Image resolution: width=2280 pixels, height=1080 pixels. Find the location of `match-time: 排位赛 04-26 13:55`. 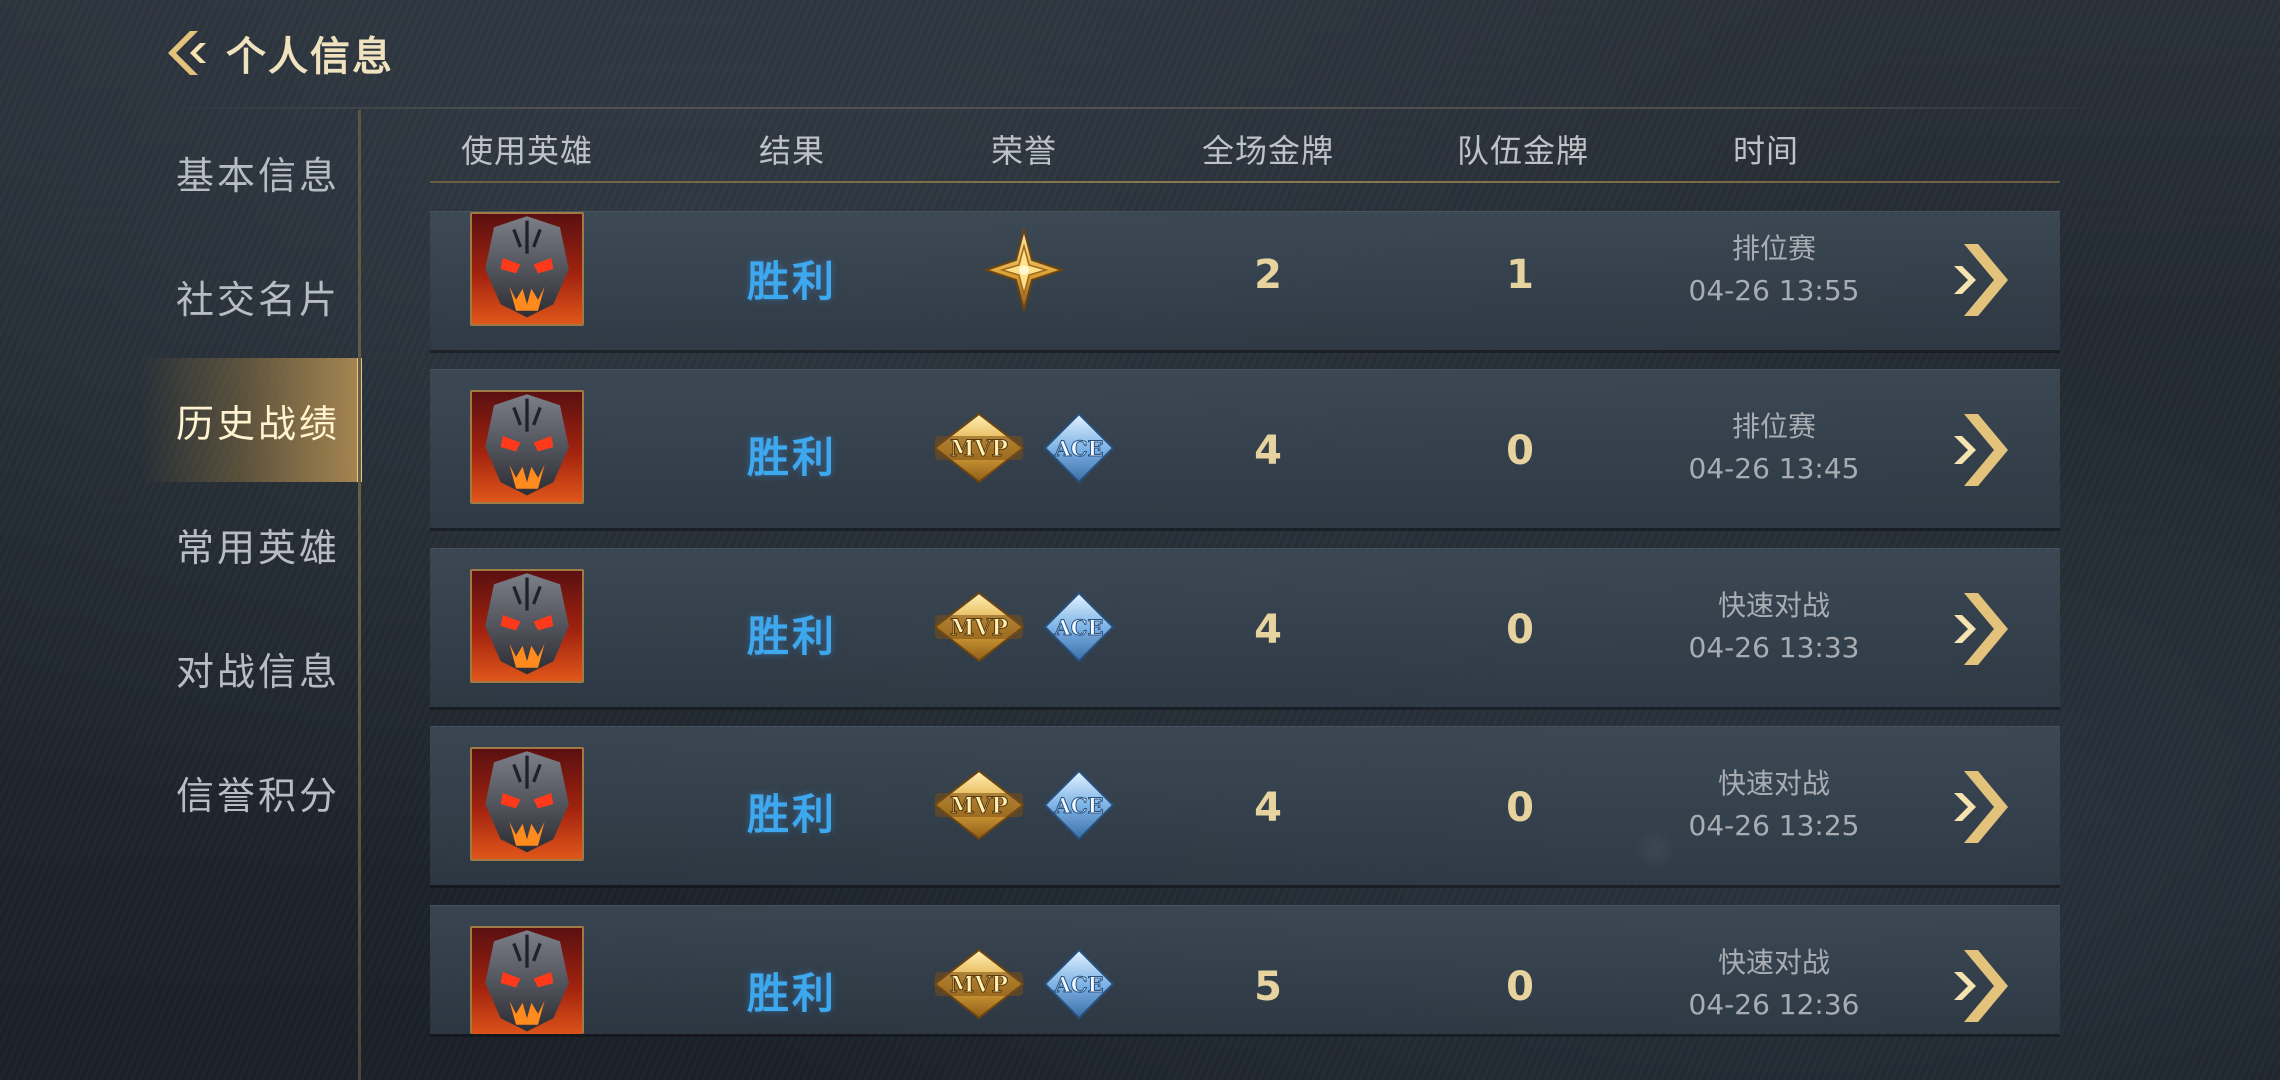

match-time: 排位赛 04-26 13:55 is located at coordinates (1774, 270).